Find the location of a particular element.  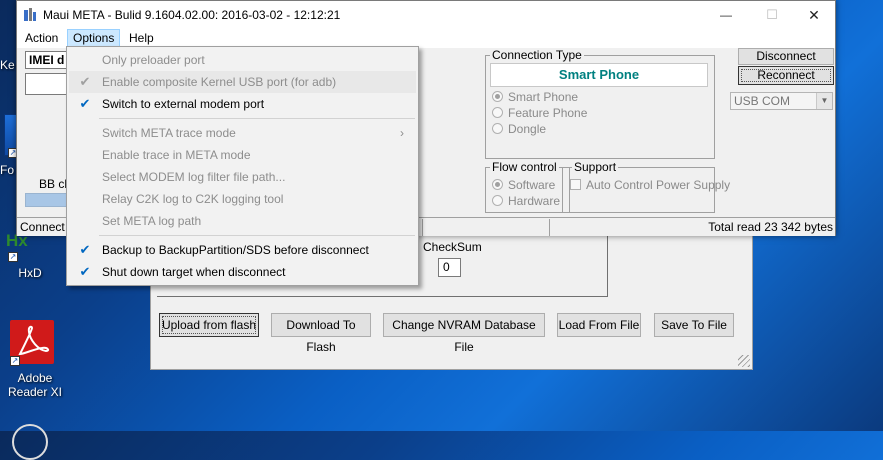

radio-dongle: Dongle is located at coordinates (519, 129).